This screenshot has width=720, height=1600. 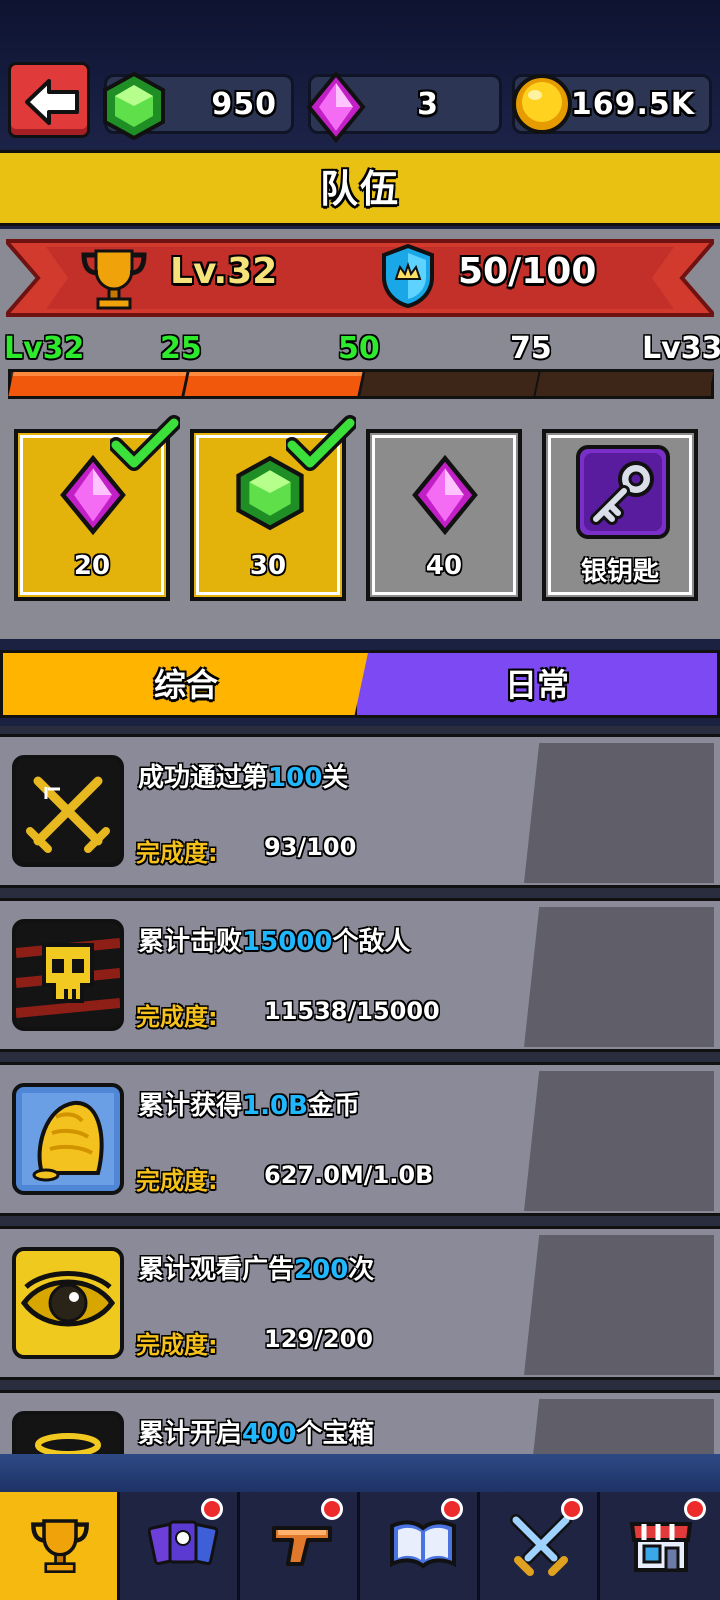 I want to click on reward-card-3: 40, so click(x=444, y=515).